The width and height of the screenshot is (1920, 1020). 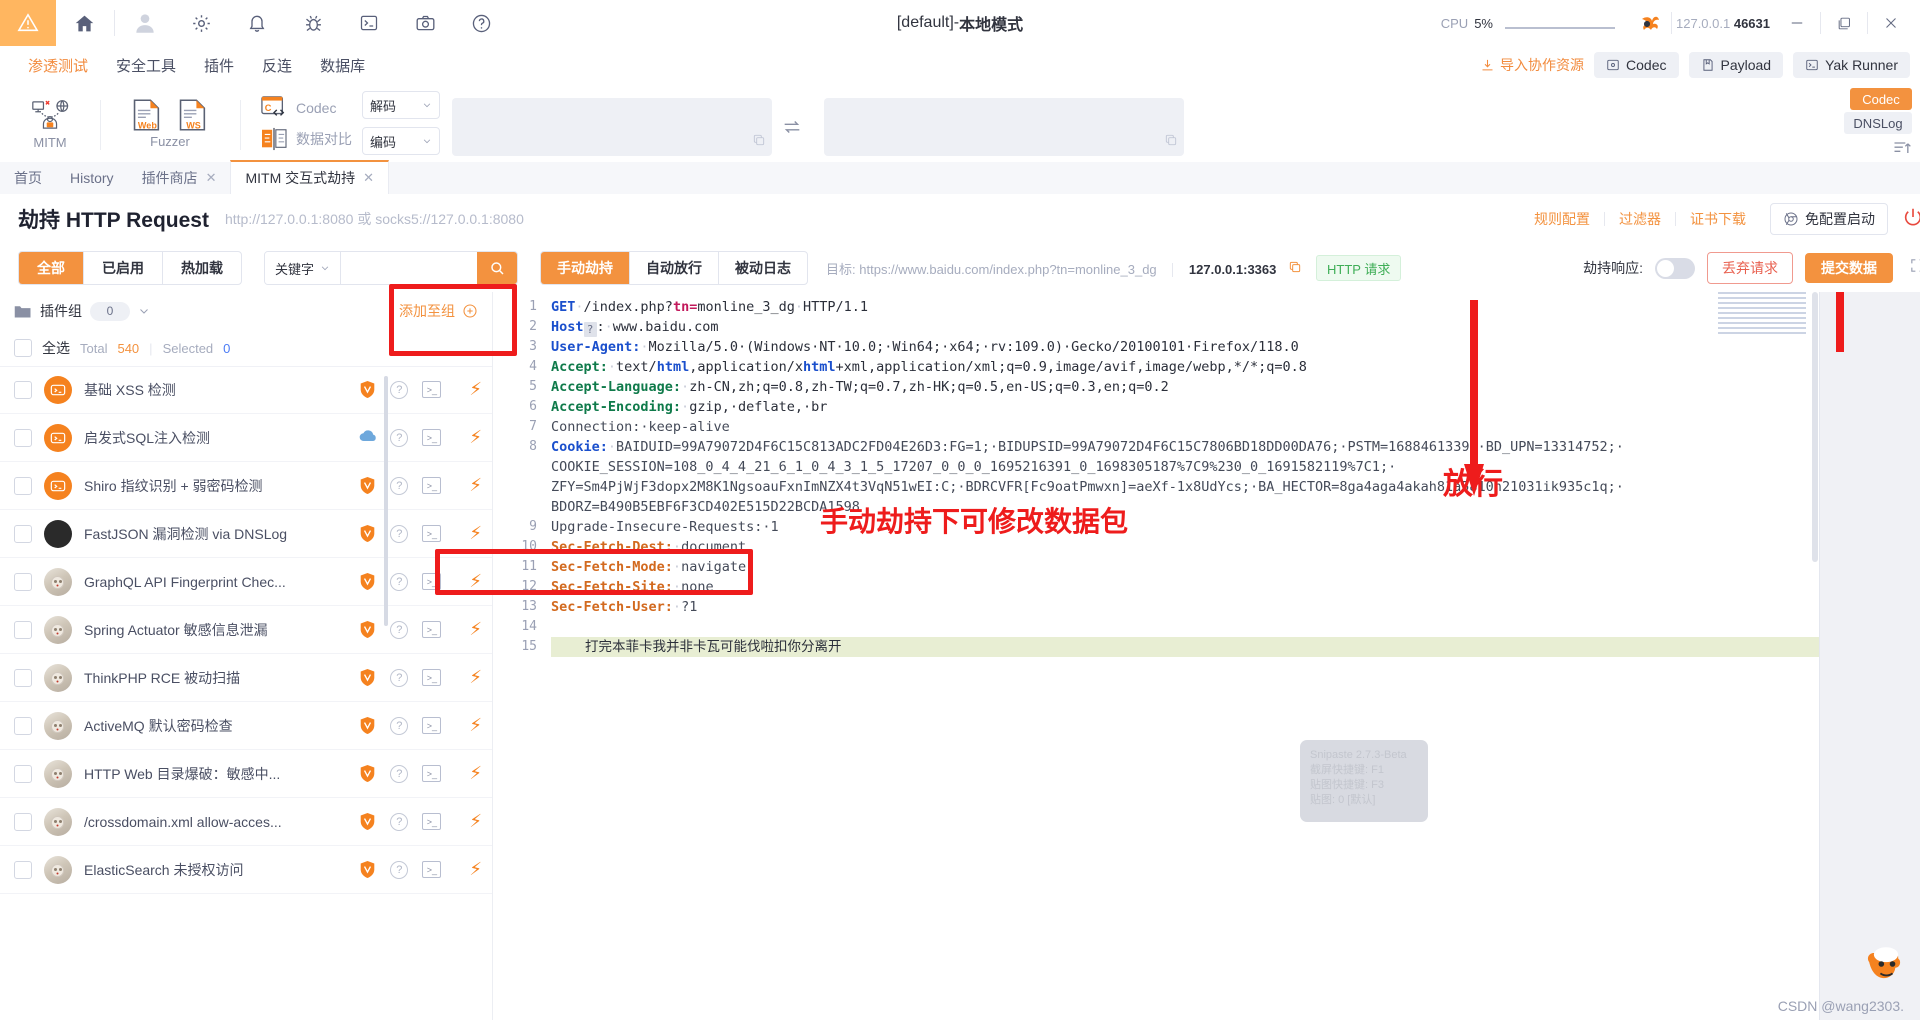 What do you see at coordinates (792, 127) in the screenshot?
I see `codec-swap-button` at bounding box center [792, 127].